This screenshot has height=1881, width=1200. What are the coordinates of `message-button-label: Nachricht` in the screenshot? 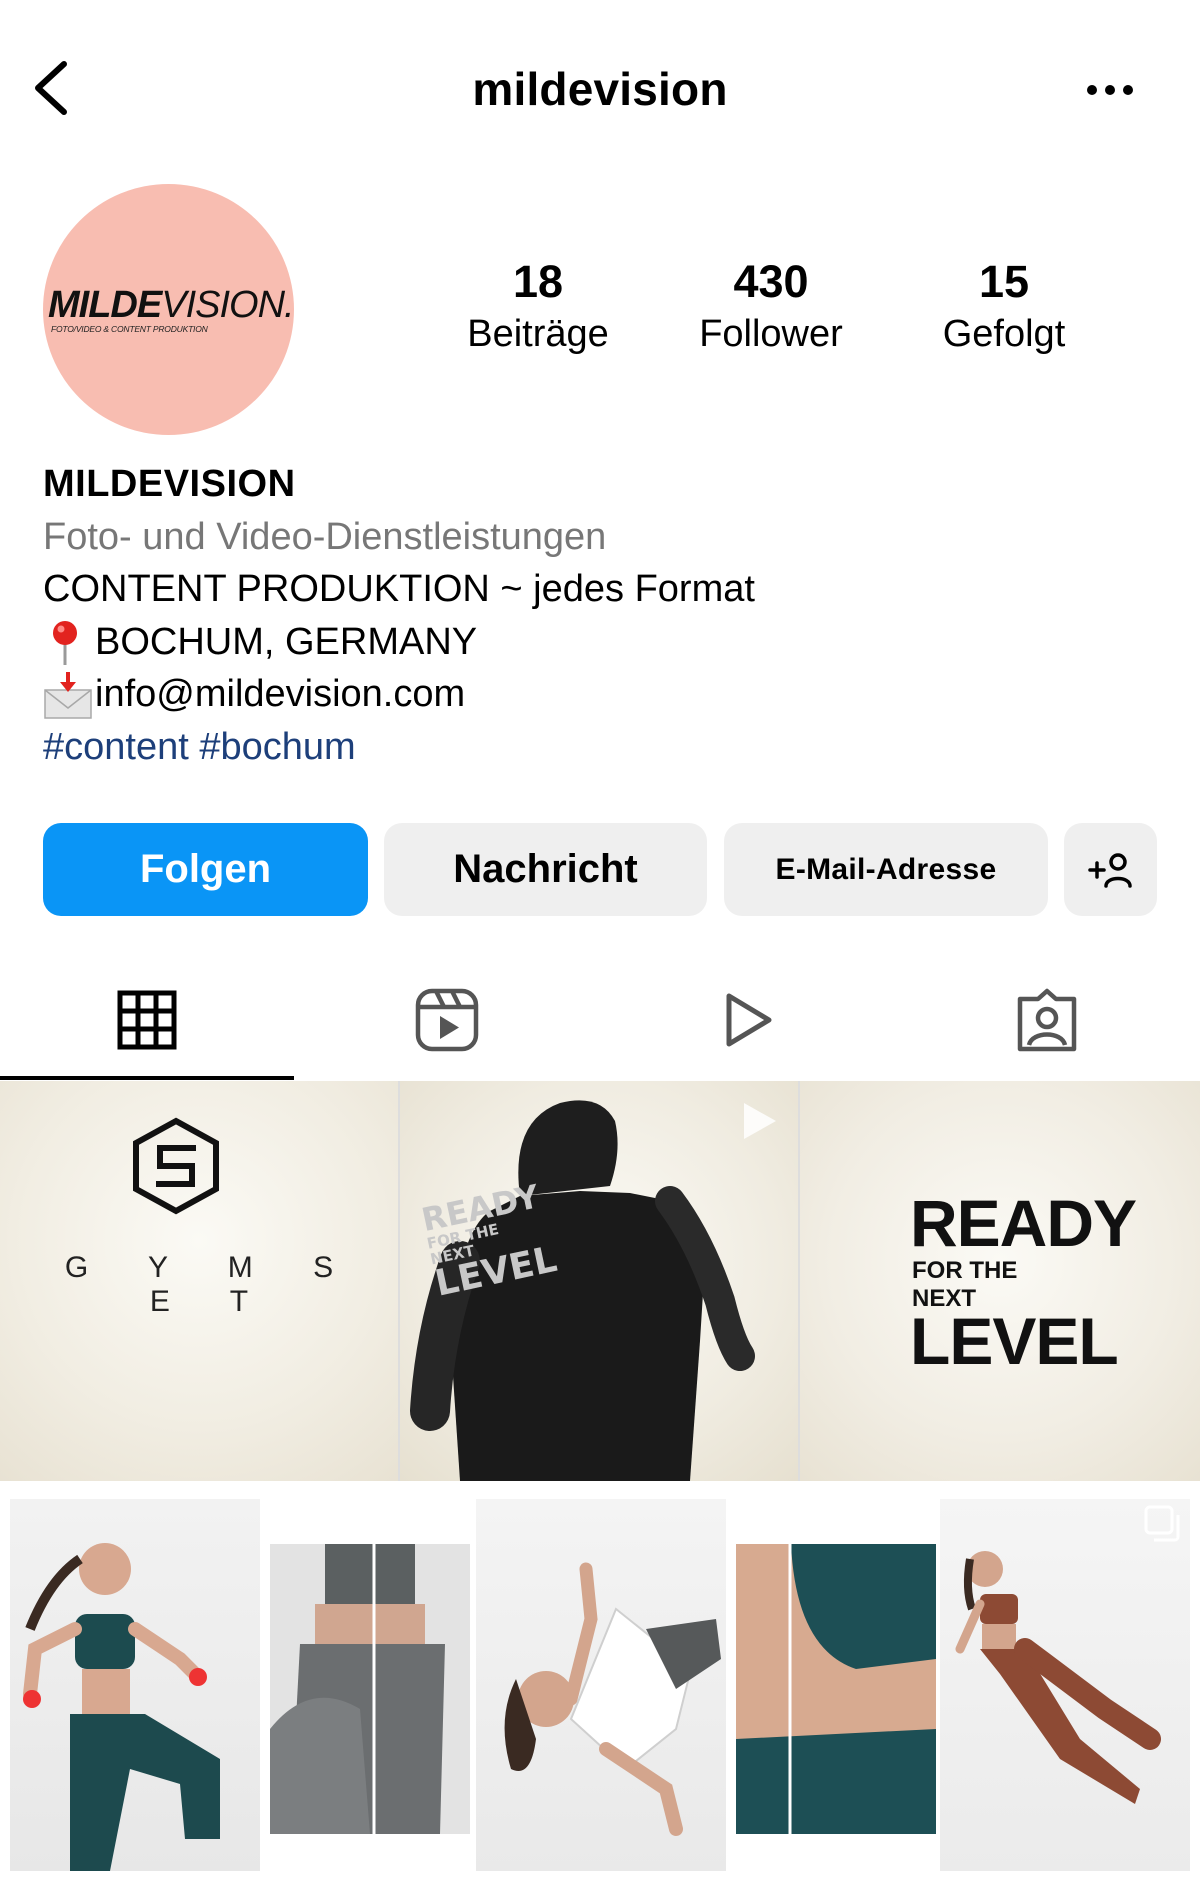 It's located at (545, 869).